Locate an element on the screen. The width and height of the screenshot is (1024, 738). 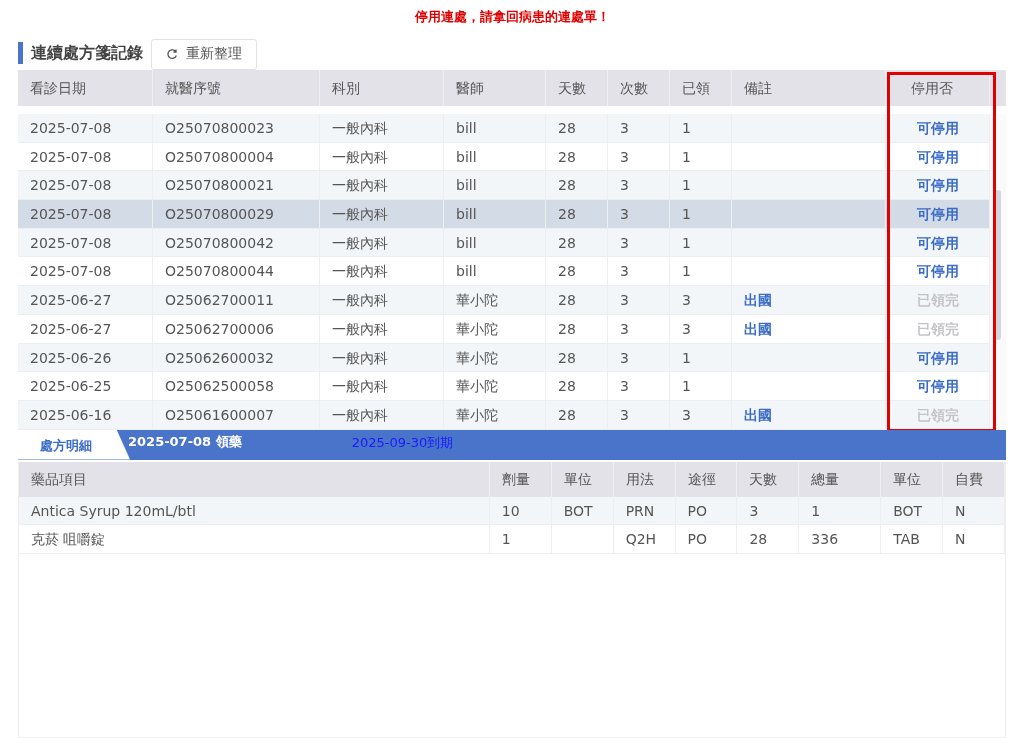
table-row: 2025-06-26 O25062600032 一般內科 華小陀 28 3 1 可停用 is located at coordinates (504, 358).